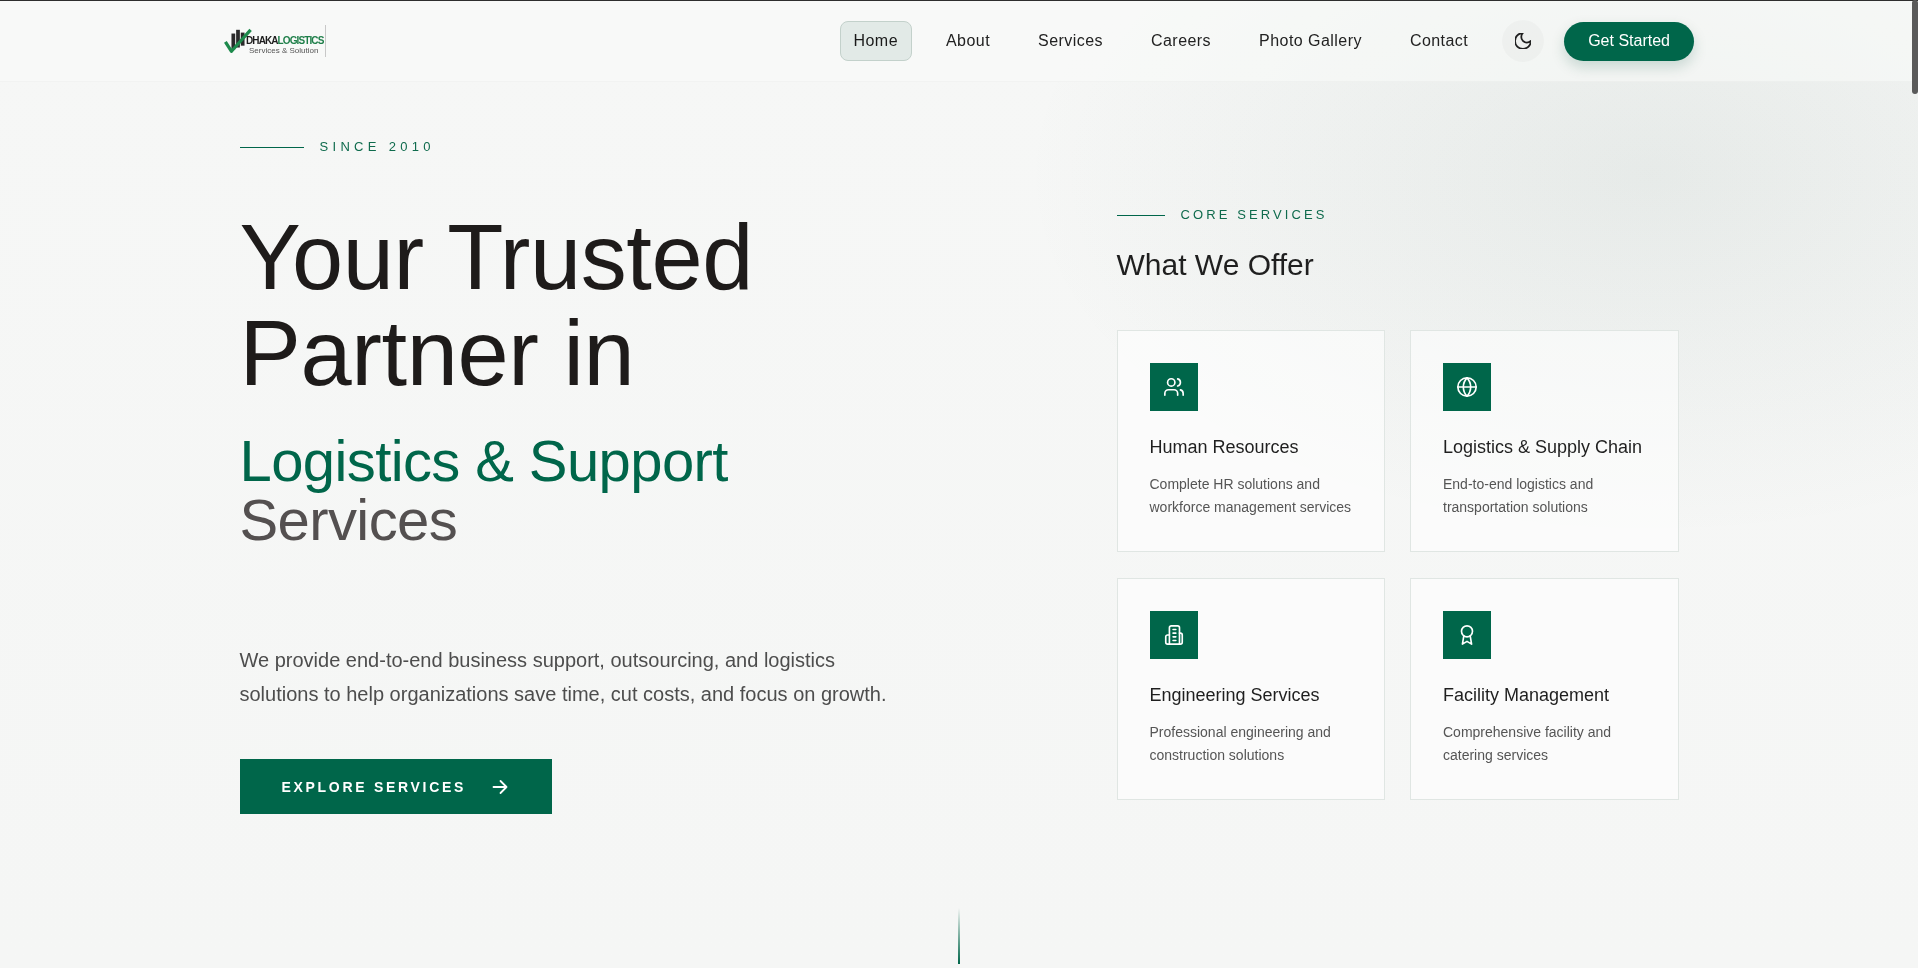 This screenshot has width=1918, height=968. Describe the element at coordinates (496, 379) in the screenshot. I see `hero-heading: Your Trusted Partner in Logistics & Support Services` at that location.